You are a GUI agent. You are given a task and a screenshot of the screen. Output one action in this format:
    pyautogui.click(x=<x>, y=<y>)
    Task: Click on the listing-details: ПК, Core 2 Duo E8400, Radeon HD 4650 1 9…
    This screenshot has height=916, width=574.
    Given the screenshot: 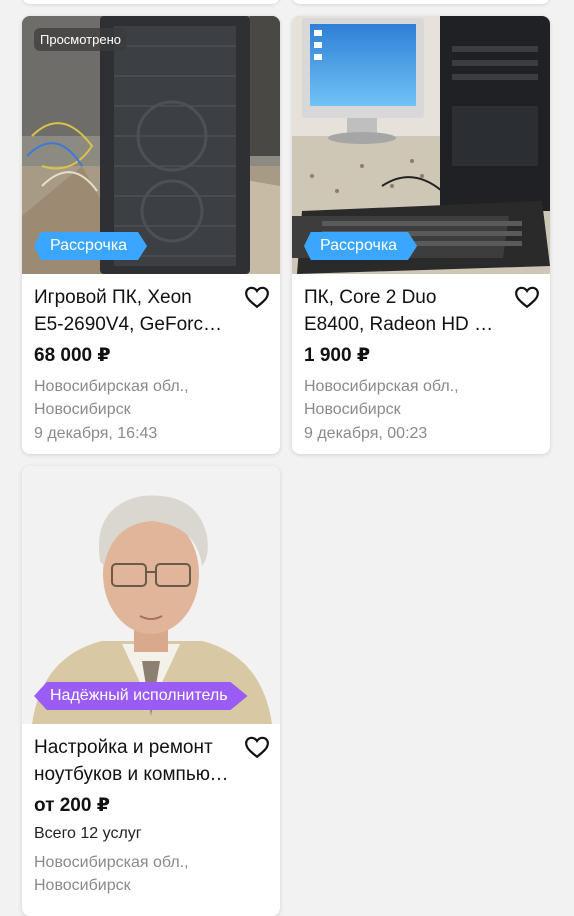 What is the action you would take?
    pyautogui.click(x=421, y=364)
    